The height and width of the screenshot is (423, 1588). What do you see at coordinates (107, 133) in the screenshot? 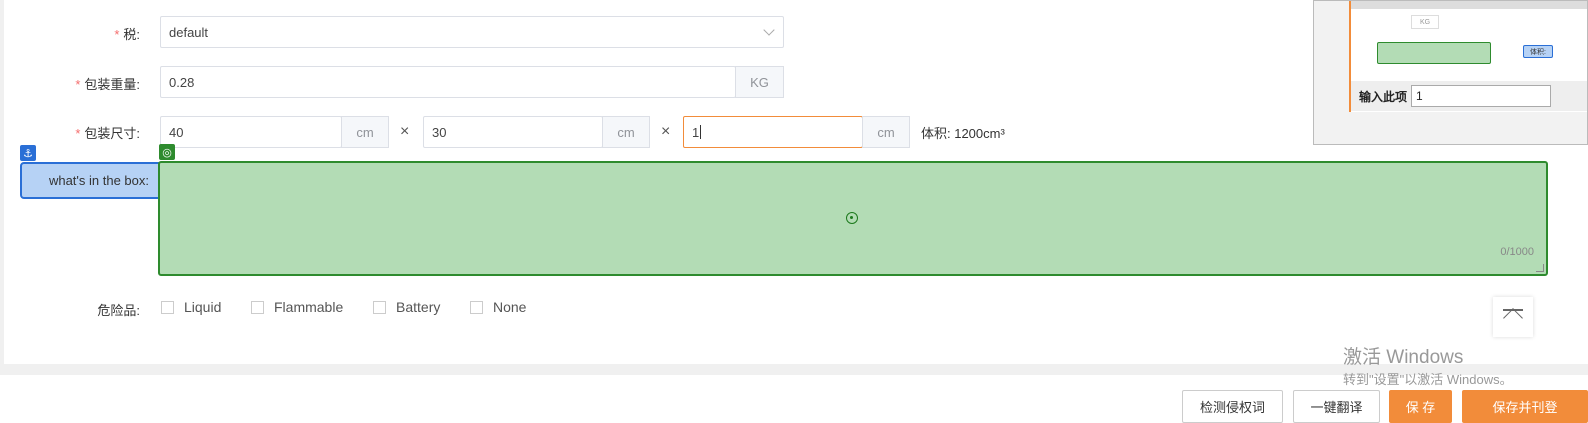
I see `dimensions-label: * 包装尺寸:` at bounding box center [107, 133].